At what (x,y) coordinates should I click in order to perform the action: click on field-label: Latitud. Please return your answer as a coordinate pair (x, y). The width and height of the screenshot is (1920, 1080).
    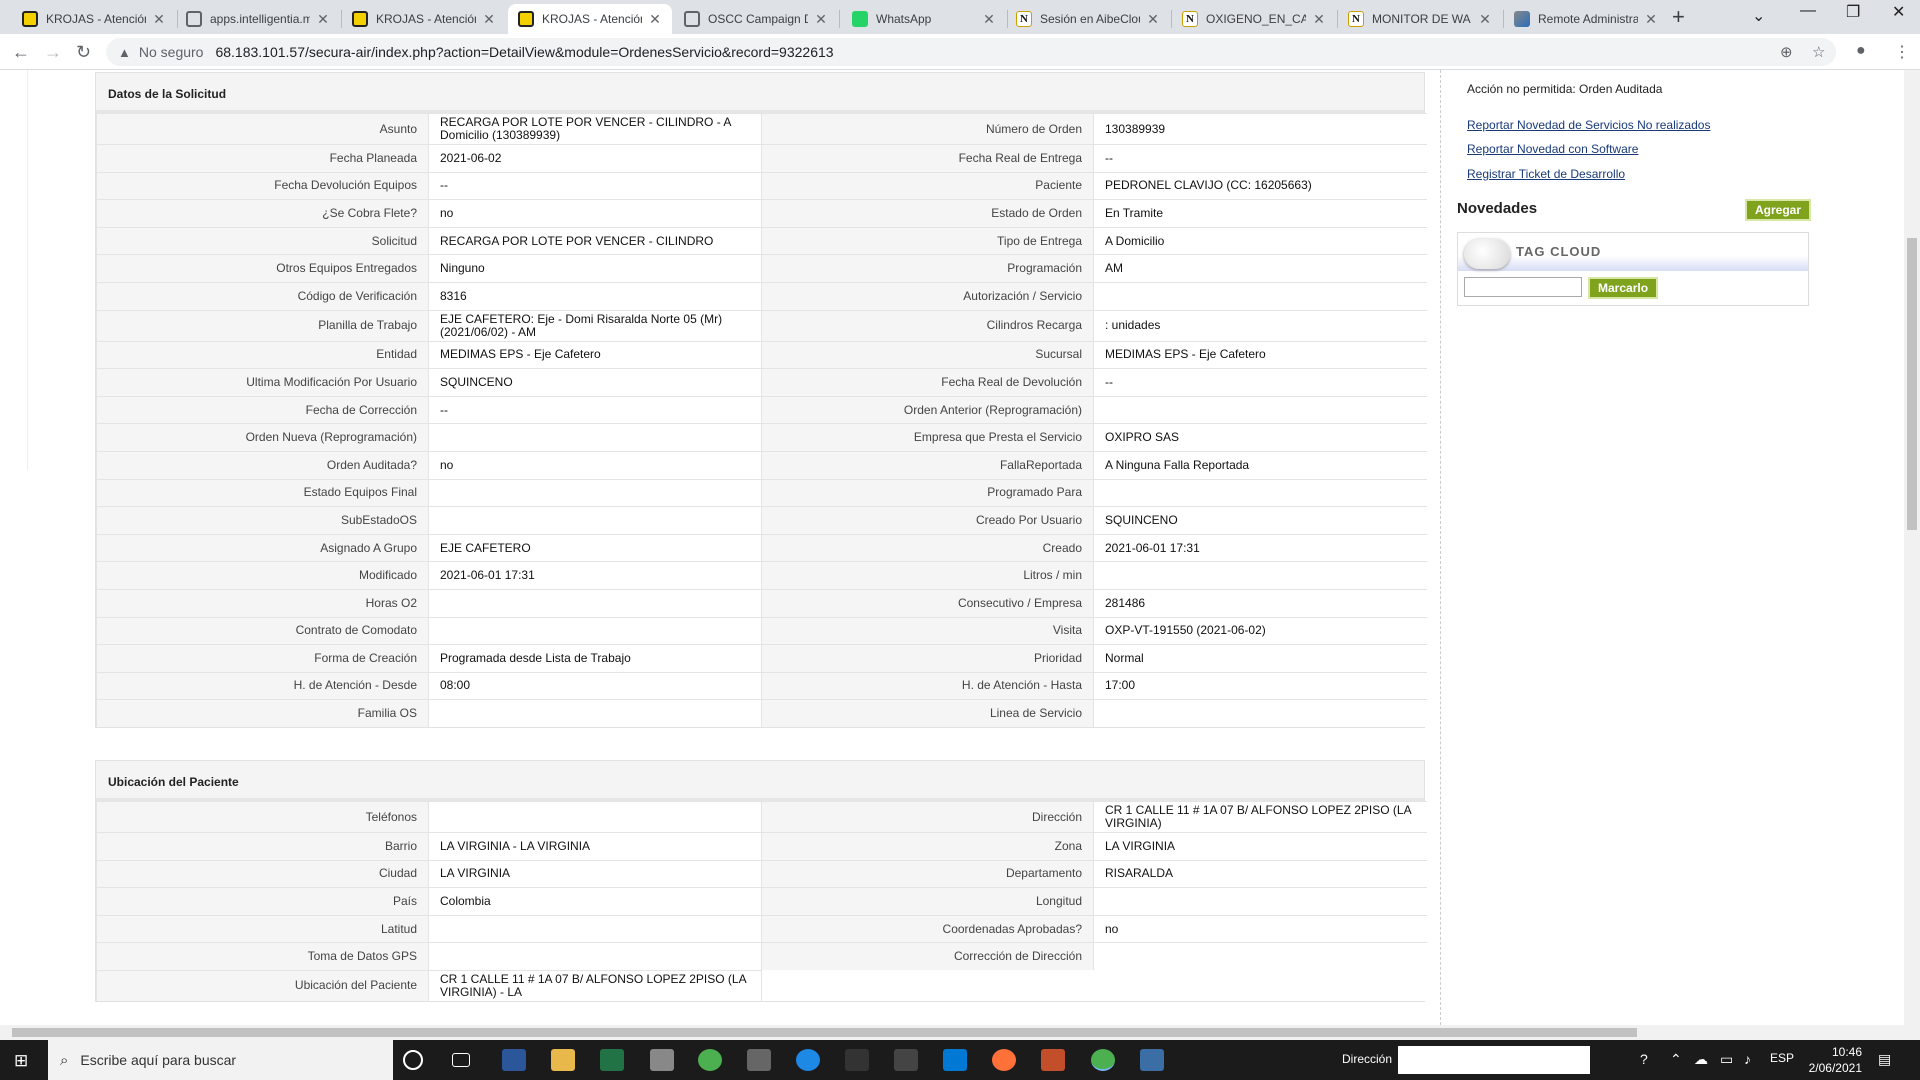
    Looking at the image, I should click on (262, 928).